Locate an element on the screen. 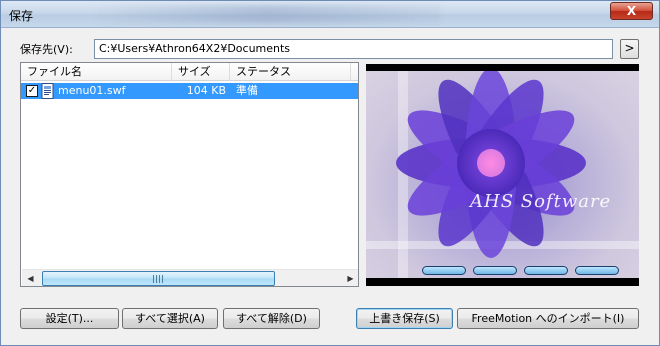  file-size: 104 KB is located at coordinates (206, 90).